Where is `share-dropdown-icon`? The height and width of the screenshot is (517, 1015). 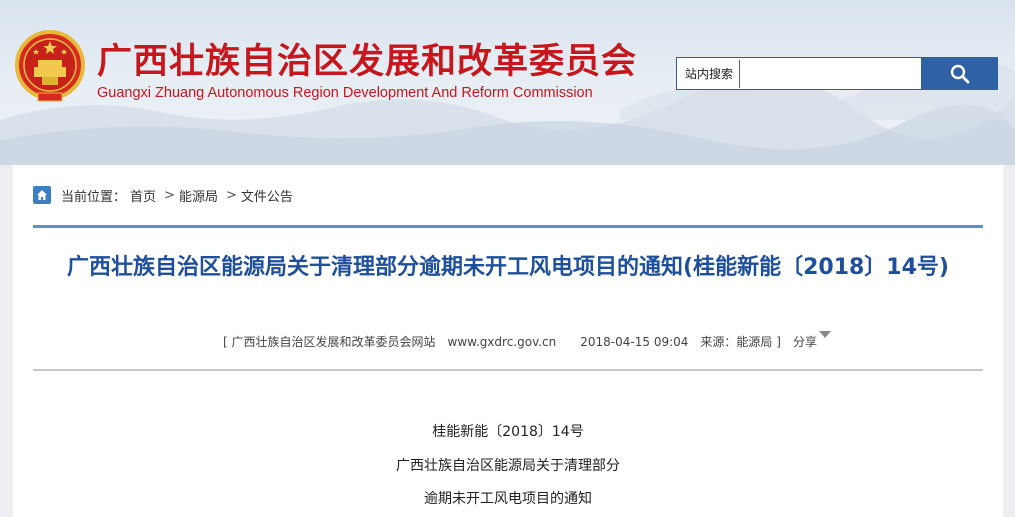
share-dropdown-icon is located at coordinates (824, 334).